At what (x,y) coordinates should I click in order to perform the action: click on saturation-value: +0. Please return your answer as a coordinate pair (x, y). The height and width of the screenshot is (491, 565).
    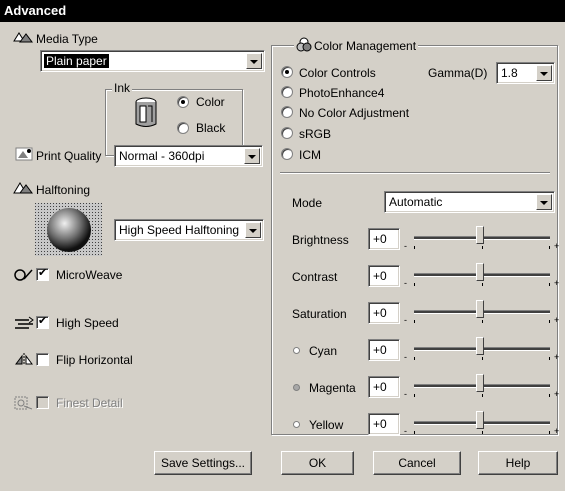
    Looking at the image, I should click on (380, 313).